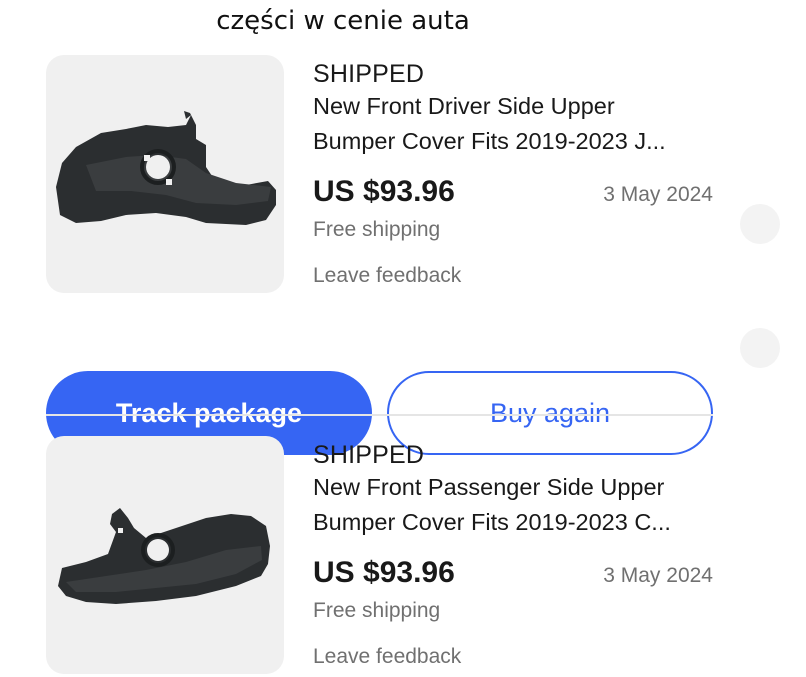 This screenshot has height=677, width=806. Describe the element at coordinates (379, 415) in the screenshot. I see `divider` at that location.